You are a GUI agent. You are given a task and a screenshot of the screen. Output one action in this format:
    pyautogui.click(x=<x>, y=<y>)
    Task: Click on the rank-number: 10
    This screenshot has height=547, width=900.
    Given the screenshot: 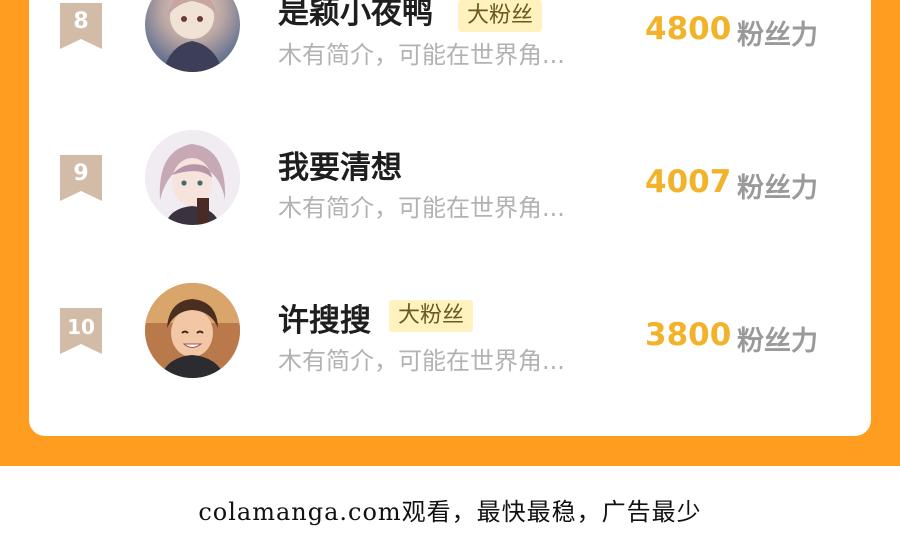 What is the action you would take?
    pyautogui.click(x=81, y=327)
    